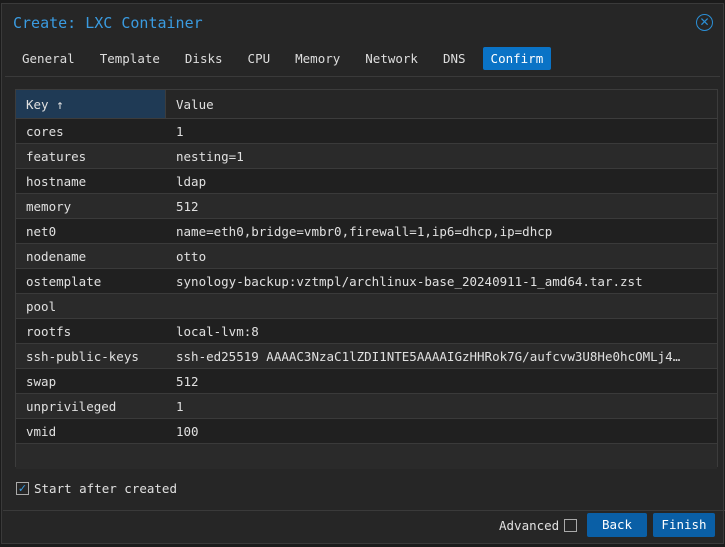 This screenshot has width=725, height=547. I want to click on row-value: otto, so click(191, 256).